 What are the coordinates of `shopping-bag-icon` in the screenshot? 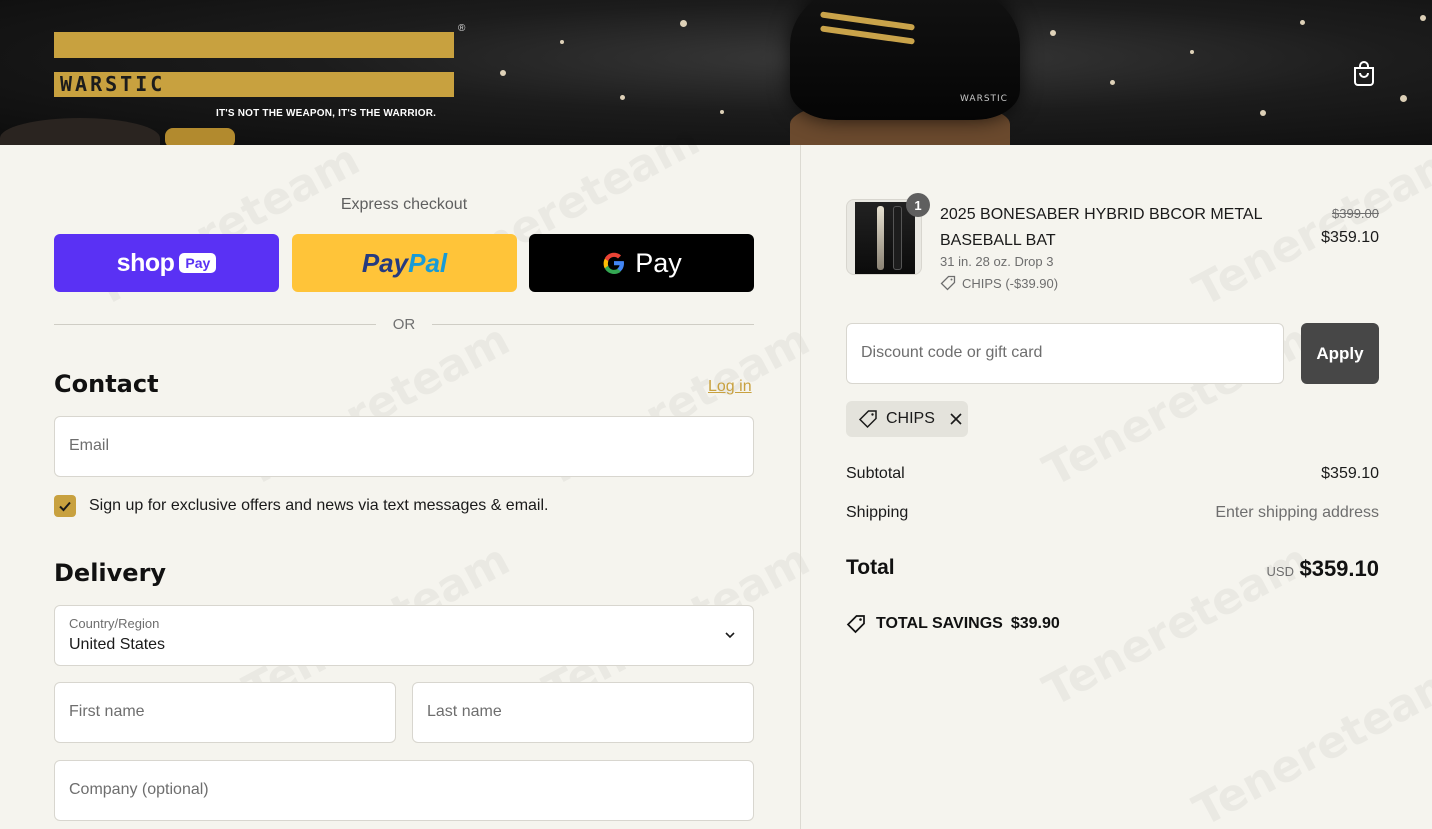 It's located at (1364, 73).